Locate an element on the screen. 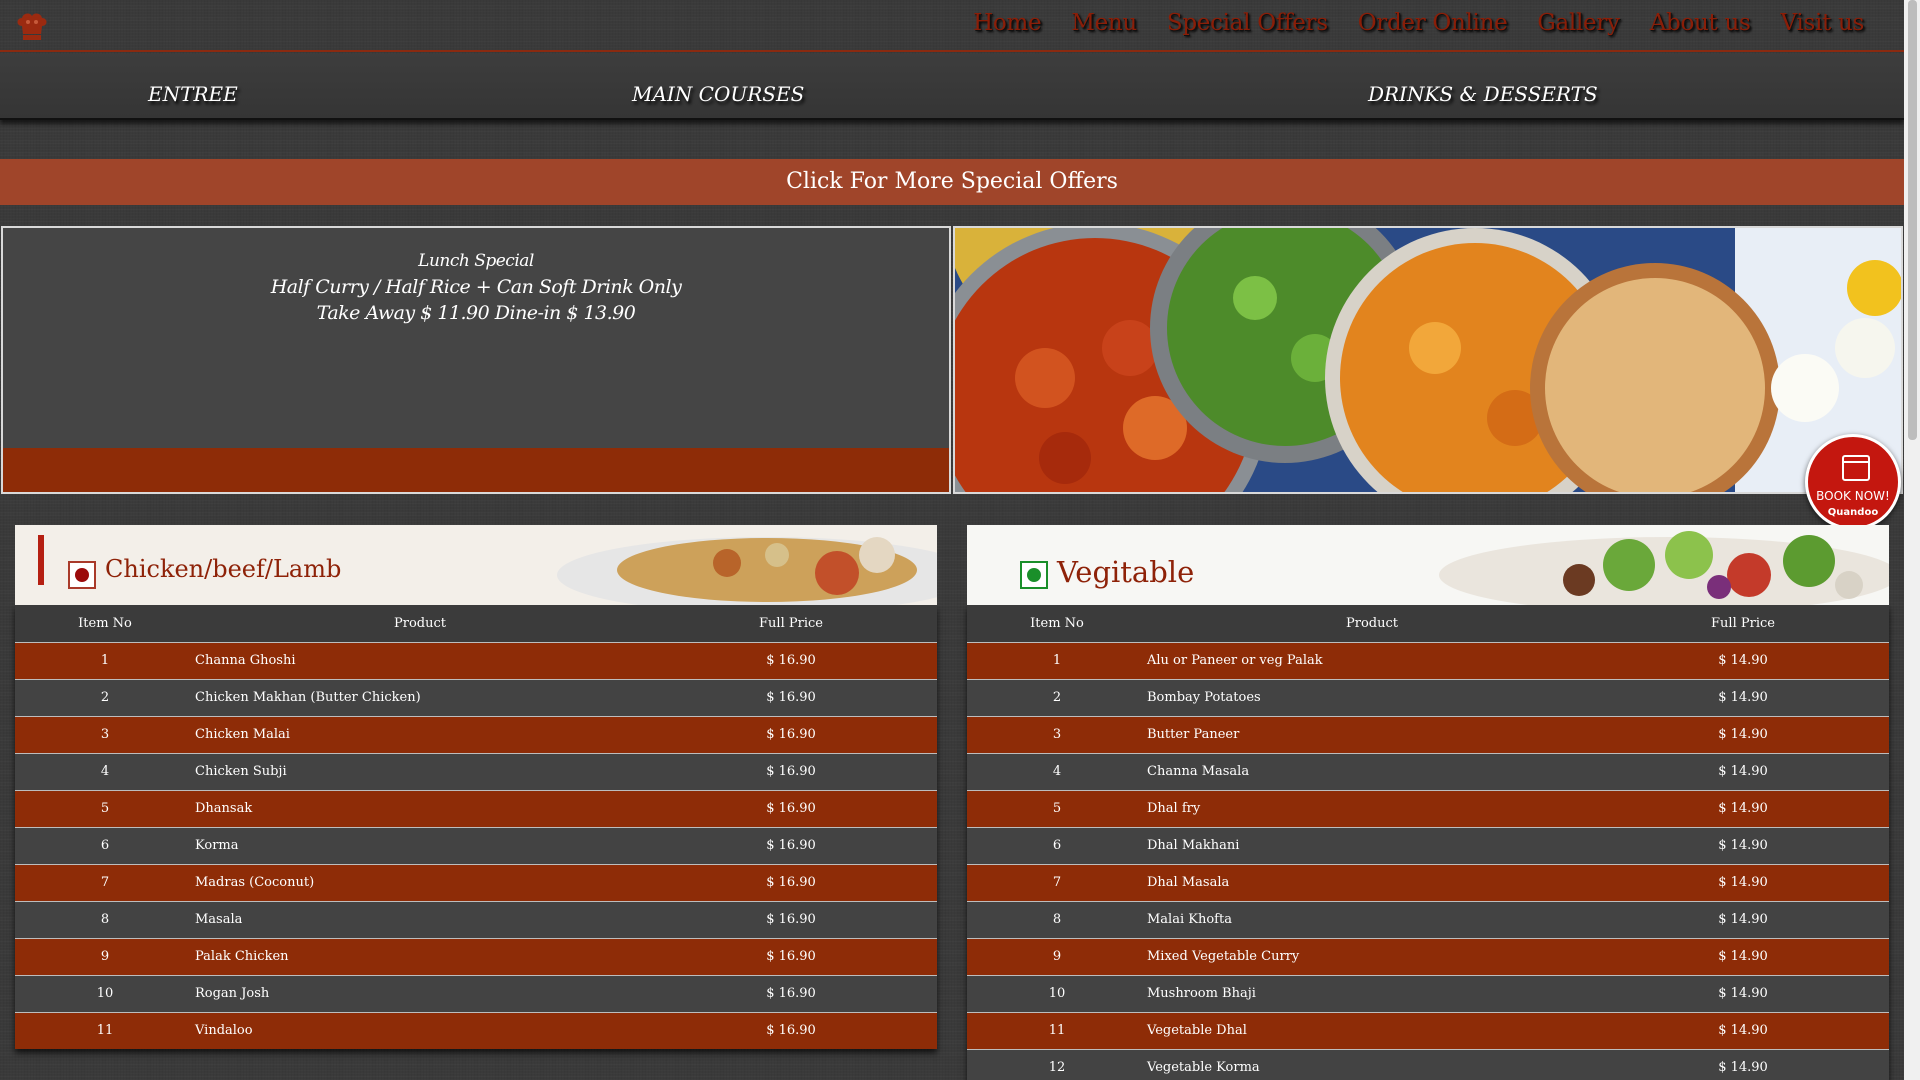  calendar-icon is located at coordinates (1856, 468).